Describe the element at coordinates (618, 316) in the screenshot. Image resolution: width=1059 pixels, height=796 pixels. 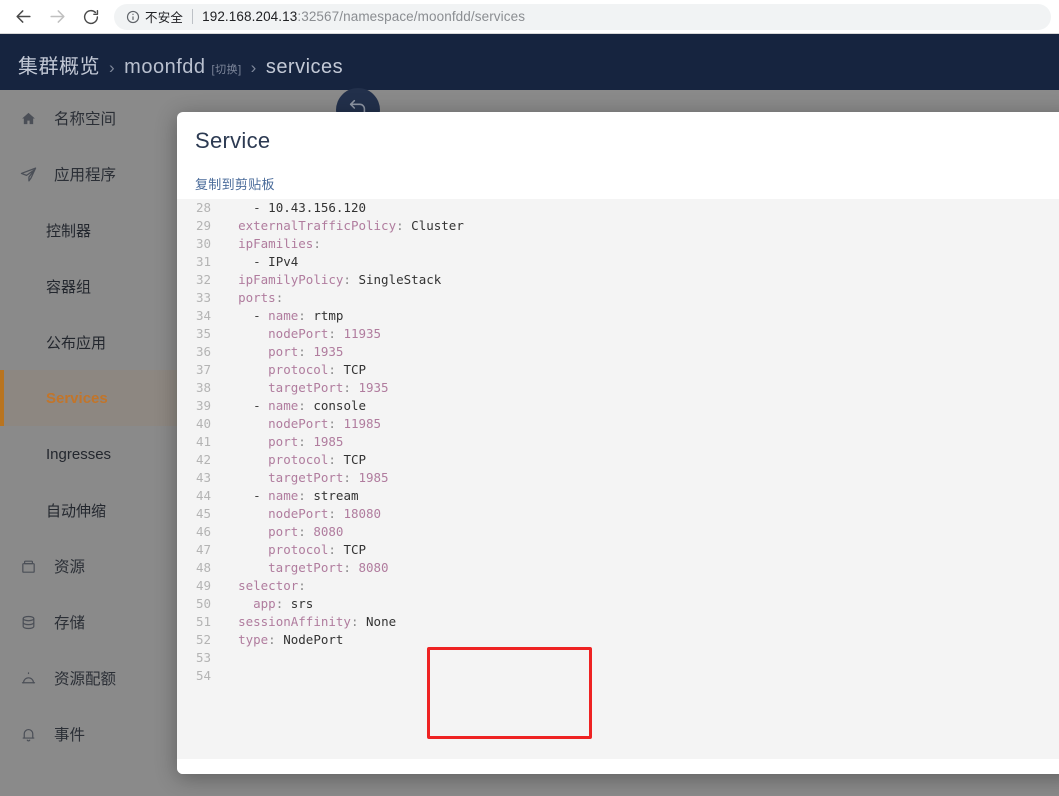
I see `yaml-code-line: 34 - name: rtmp` at that location.